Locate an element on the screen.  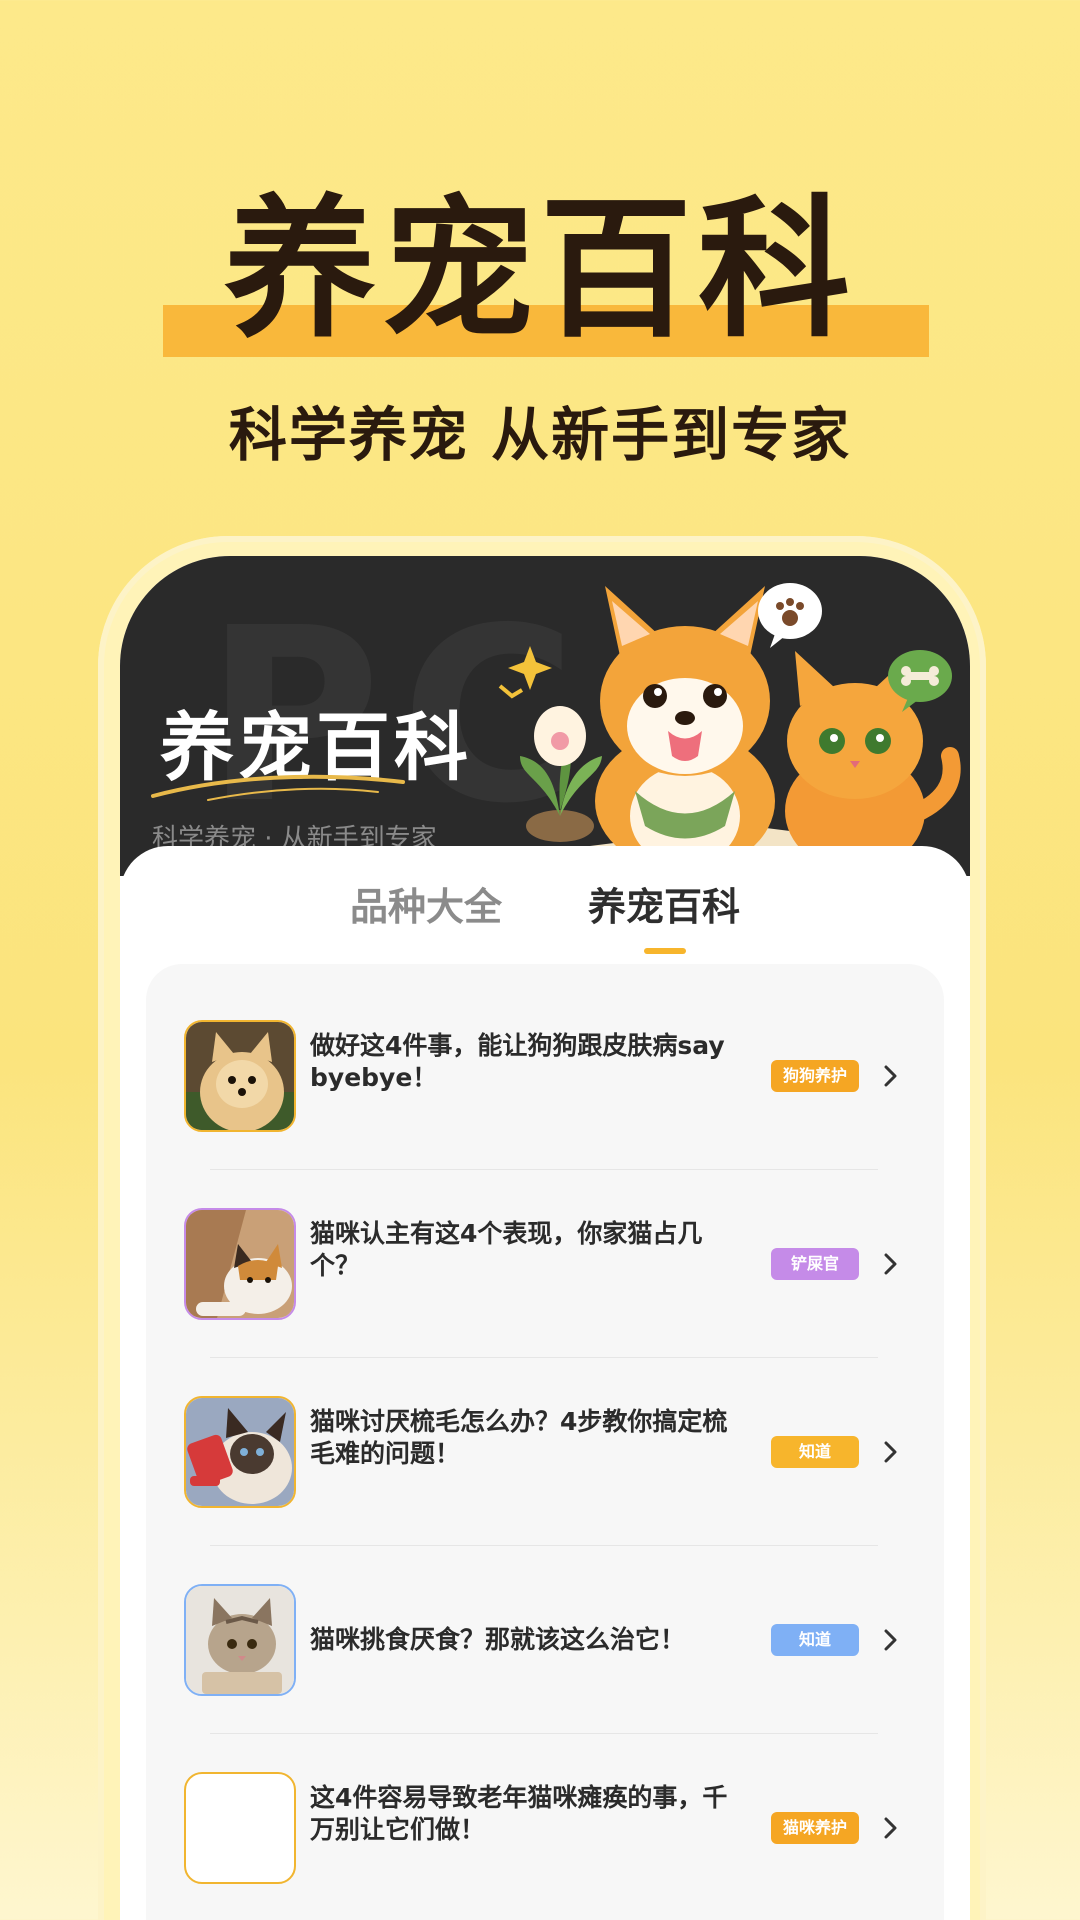
calico-cat-thumbnail is located at coordinates (240, 1264).